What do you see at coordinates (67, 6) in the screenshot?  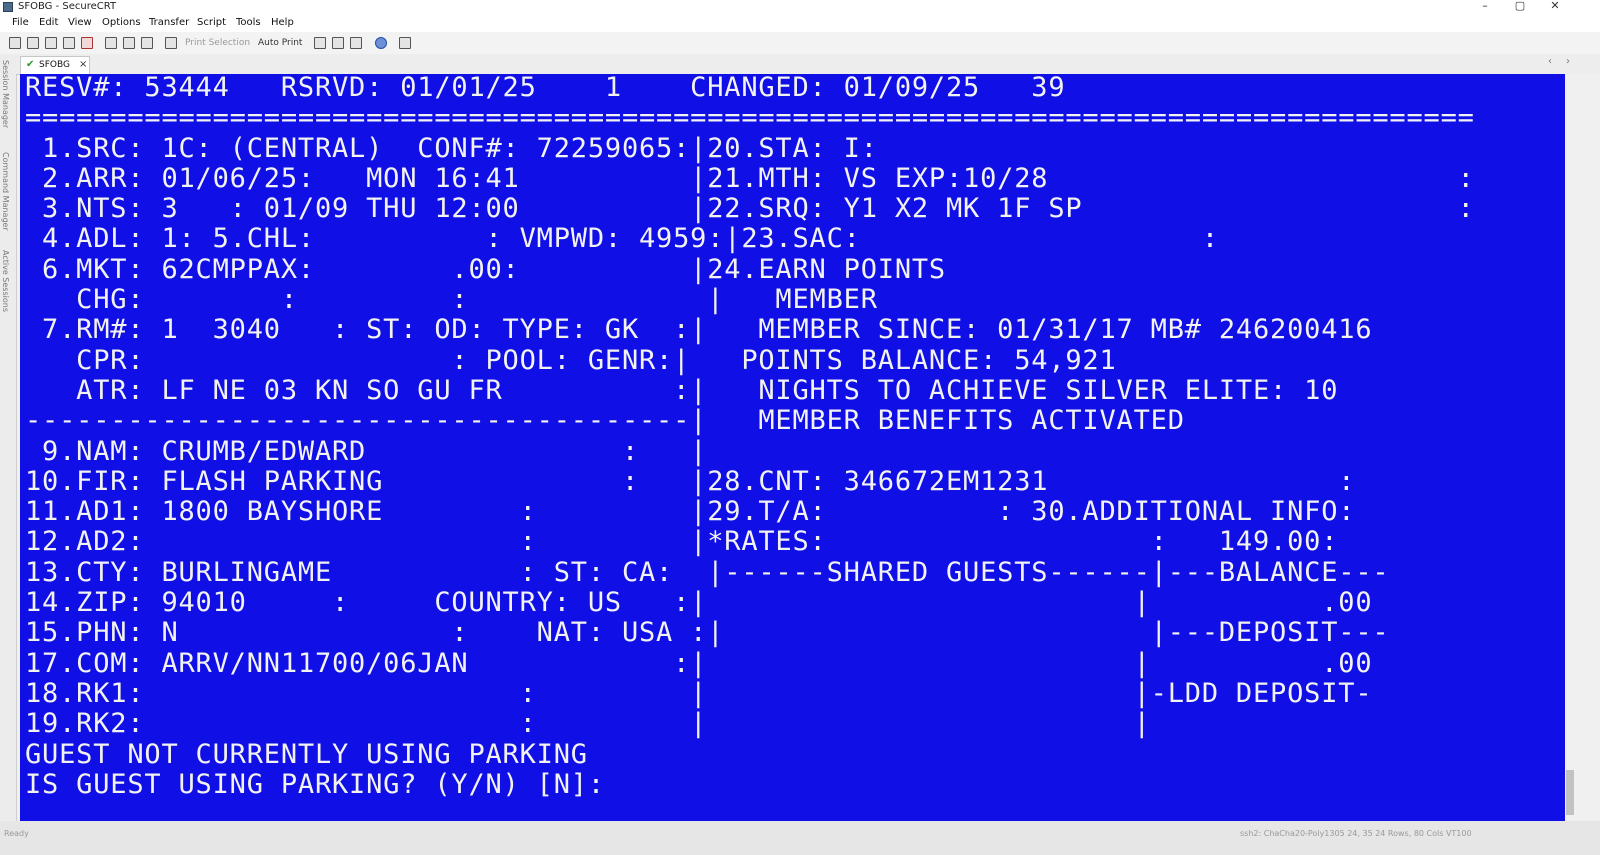 I see `window-title: SFOBG - SecureCRT` at bounding box center [67, 6].